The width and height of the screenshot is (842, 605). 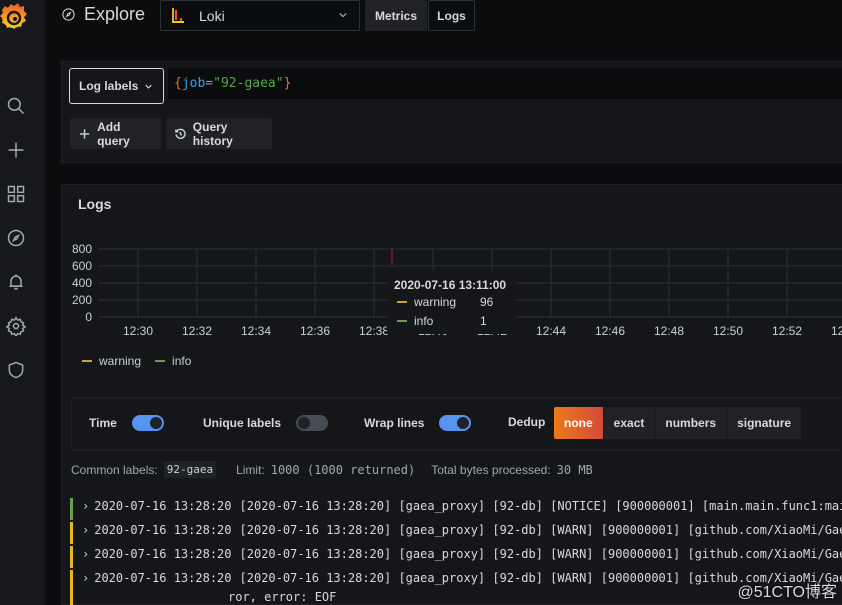 What do you see at coordinates (691, 423) in the screenshot?
I see `dedup-numbers-button: numbers` at bounding box center [691, 423].